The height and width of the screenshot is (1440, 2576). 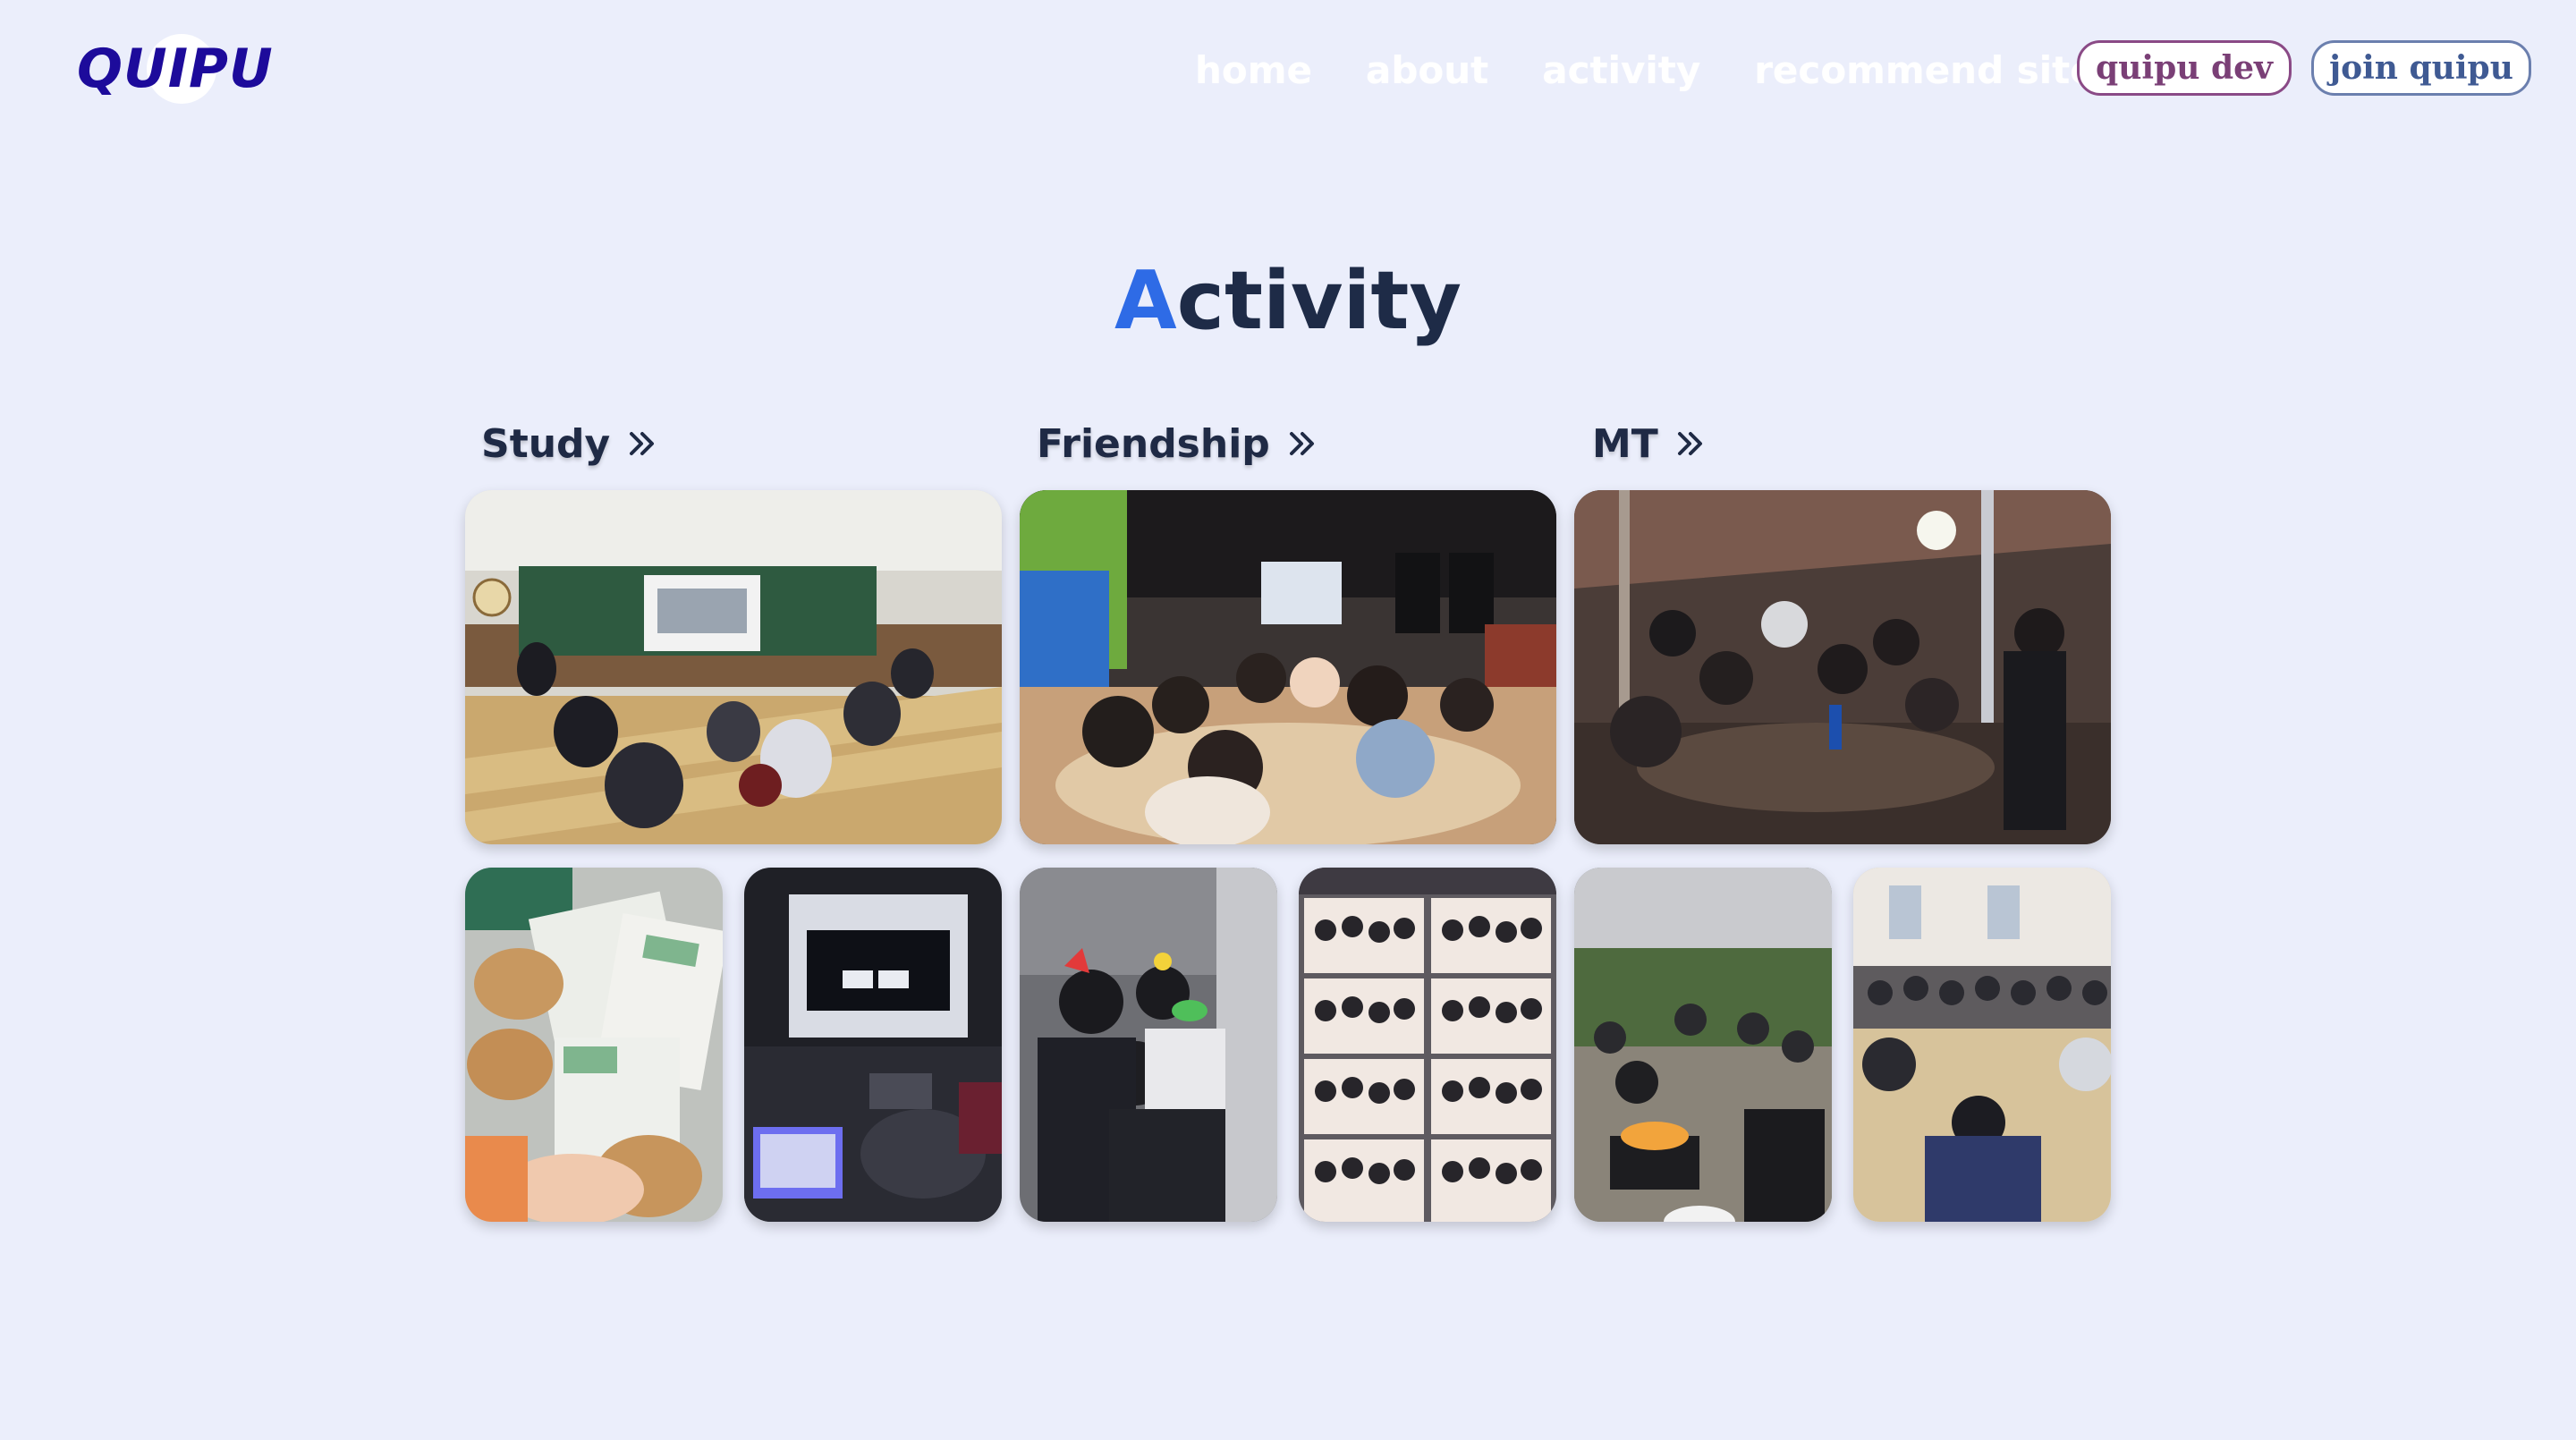 What do you see at coordinates (1625, 444) in the screenshot?
I see `category-mt-label: MT` at bounding box center [1625, 444].